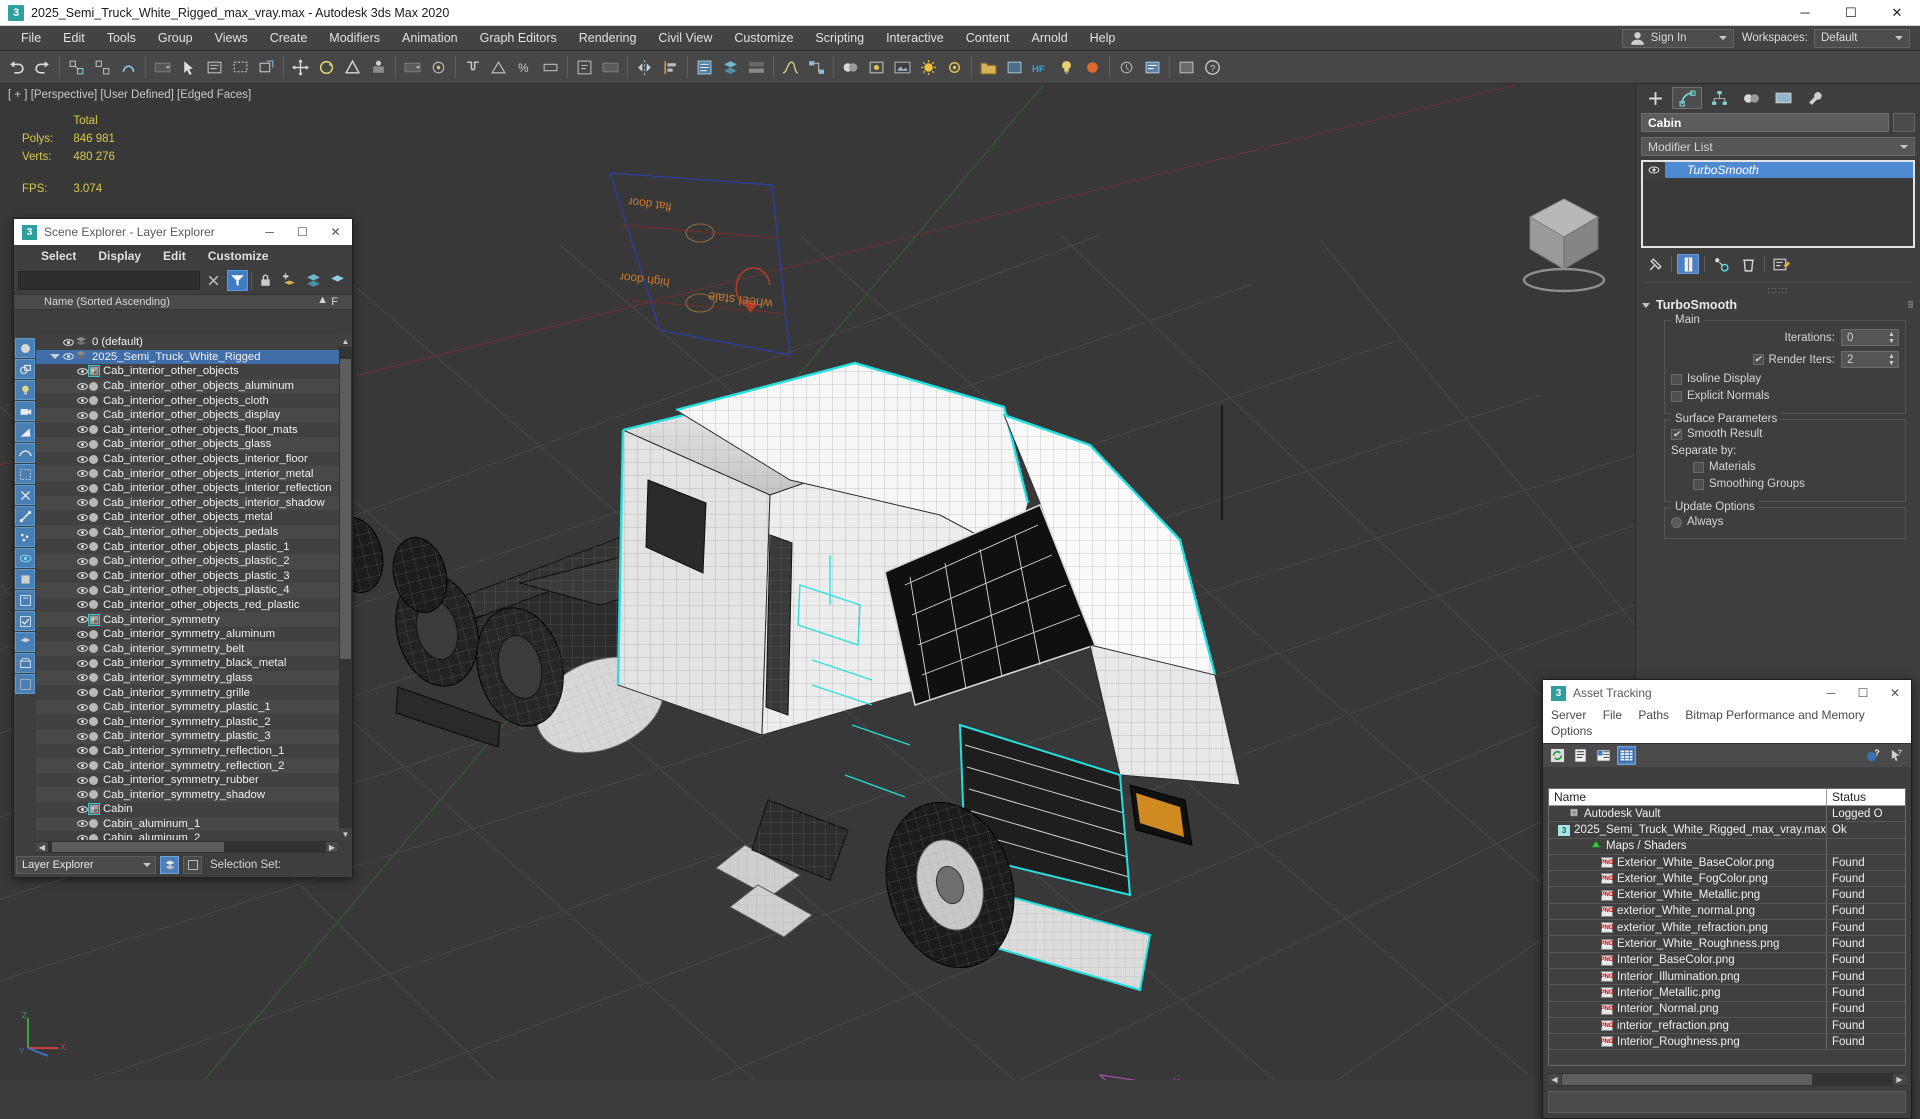 The width and height of the screenshot is (1920, 1119). I want to click on asset-row: PNGExterior_White_FogColor.pngFound, so click(1727, 879).